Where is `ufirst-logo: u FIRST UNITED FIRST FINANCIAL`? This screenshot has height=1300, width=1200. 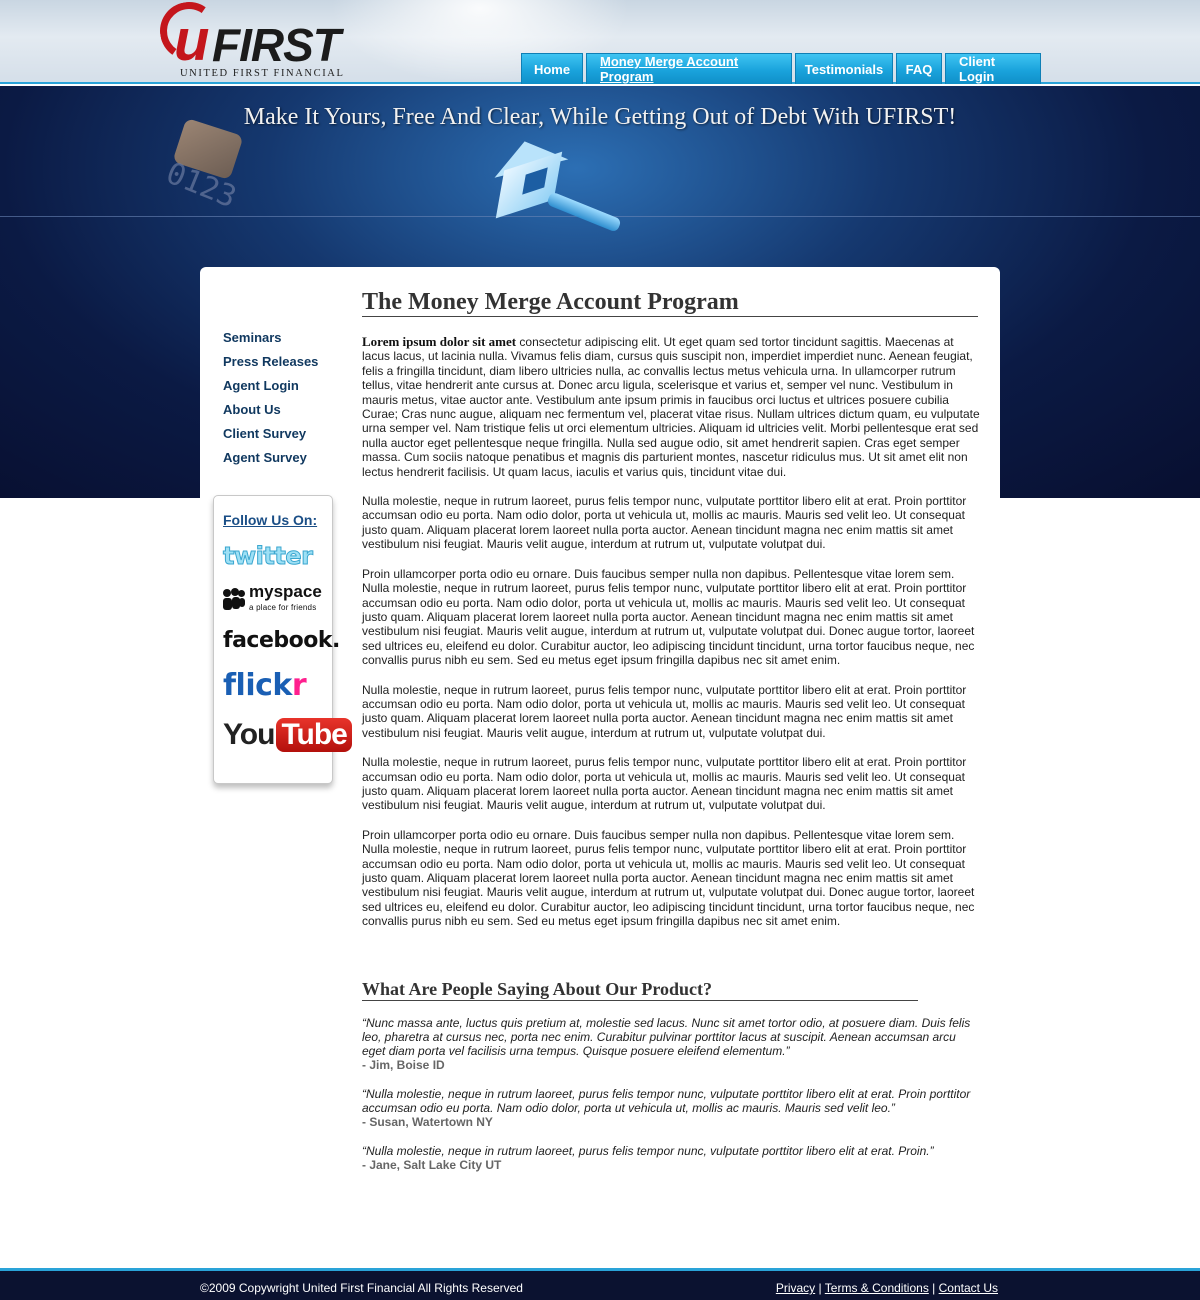 ufirst-logo: u FIRST UNITED FIRST FINANCIAL is located at coordinates (257, 40).